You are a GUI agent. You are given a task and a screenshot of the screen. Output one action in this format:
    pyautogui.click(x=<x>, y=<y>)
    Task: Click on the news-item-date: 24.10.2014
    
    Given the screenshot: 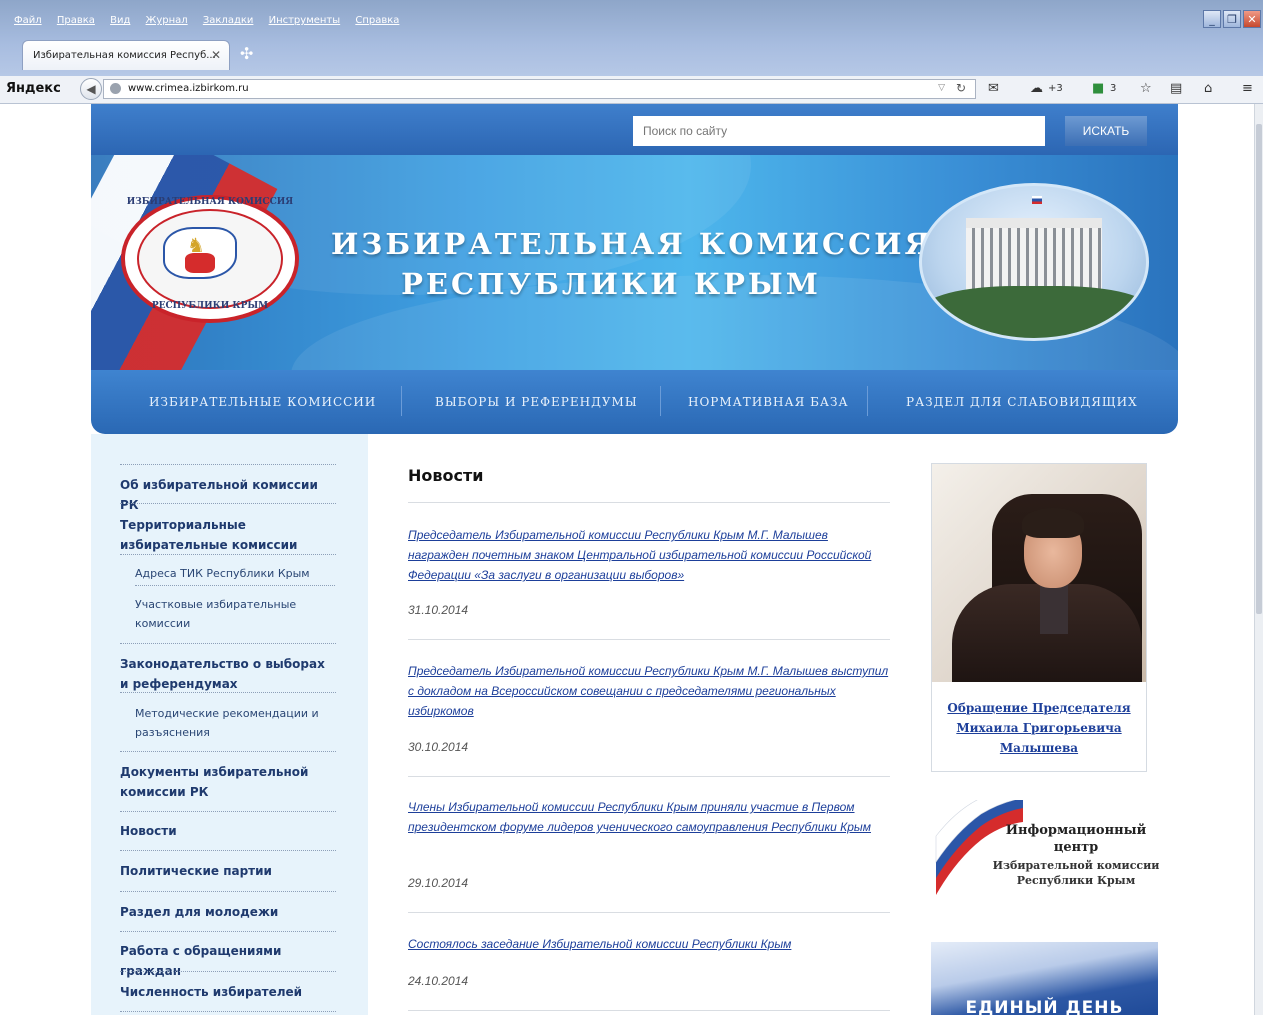 What is the action you would take?
    pyautogui.click(x=438, y=981)
    